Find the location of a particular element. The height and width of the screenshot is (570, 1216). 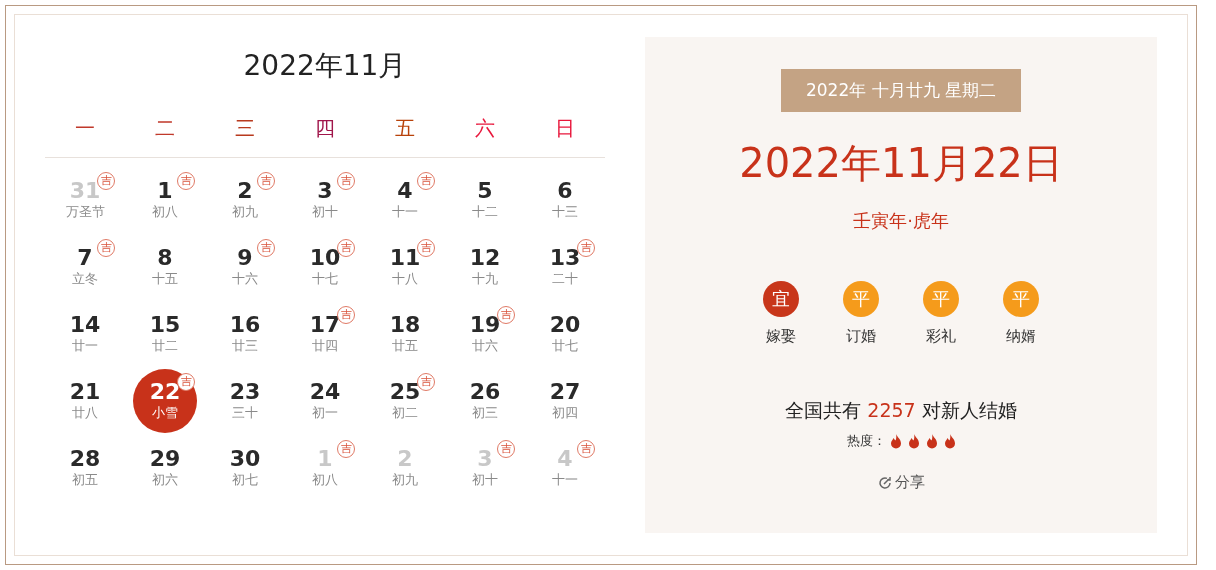

day-cell: 2 吉 初九 is located at coordinates (245, 199).